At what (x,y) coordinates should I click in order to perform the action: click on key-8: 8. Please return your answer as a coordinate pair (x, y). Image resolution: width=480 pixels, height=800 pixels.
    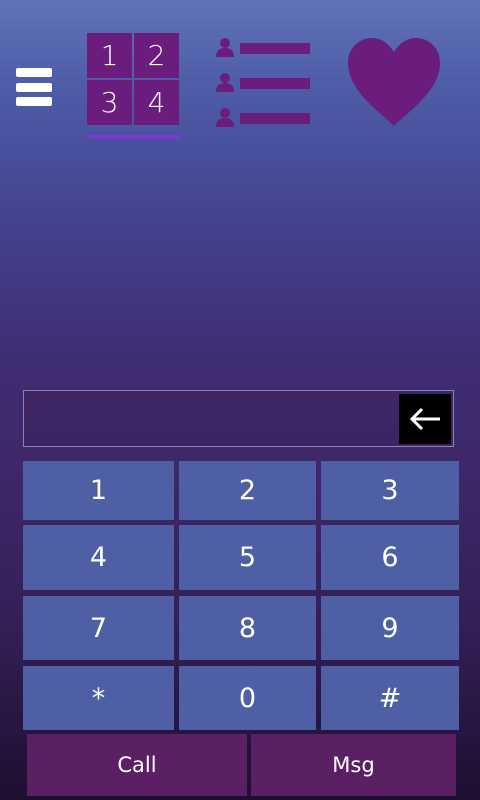
    Looking at the image, I should click on (247, 628).